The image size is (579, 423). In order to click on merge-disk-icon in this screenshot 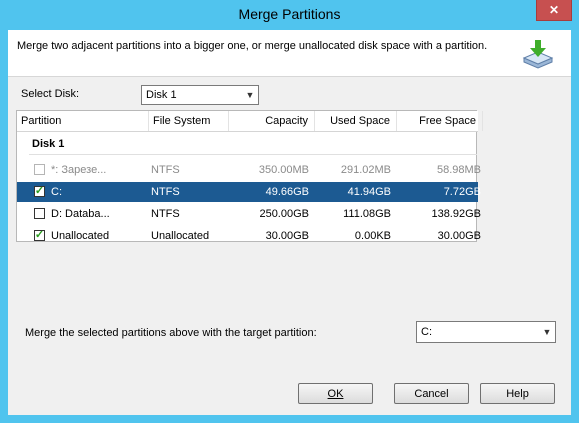, I will do `click(538, 54)`.